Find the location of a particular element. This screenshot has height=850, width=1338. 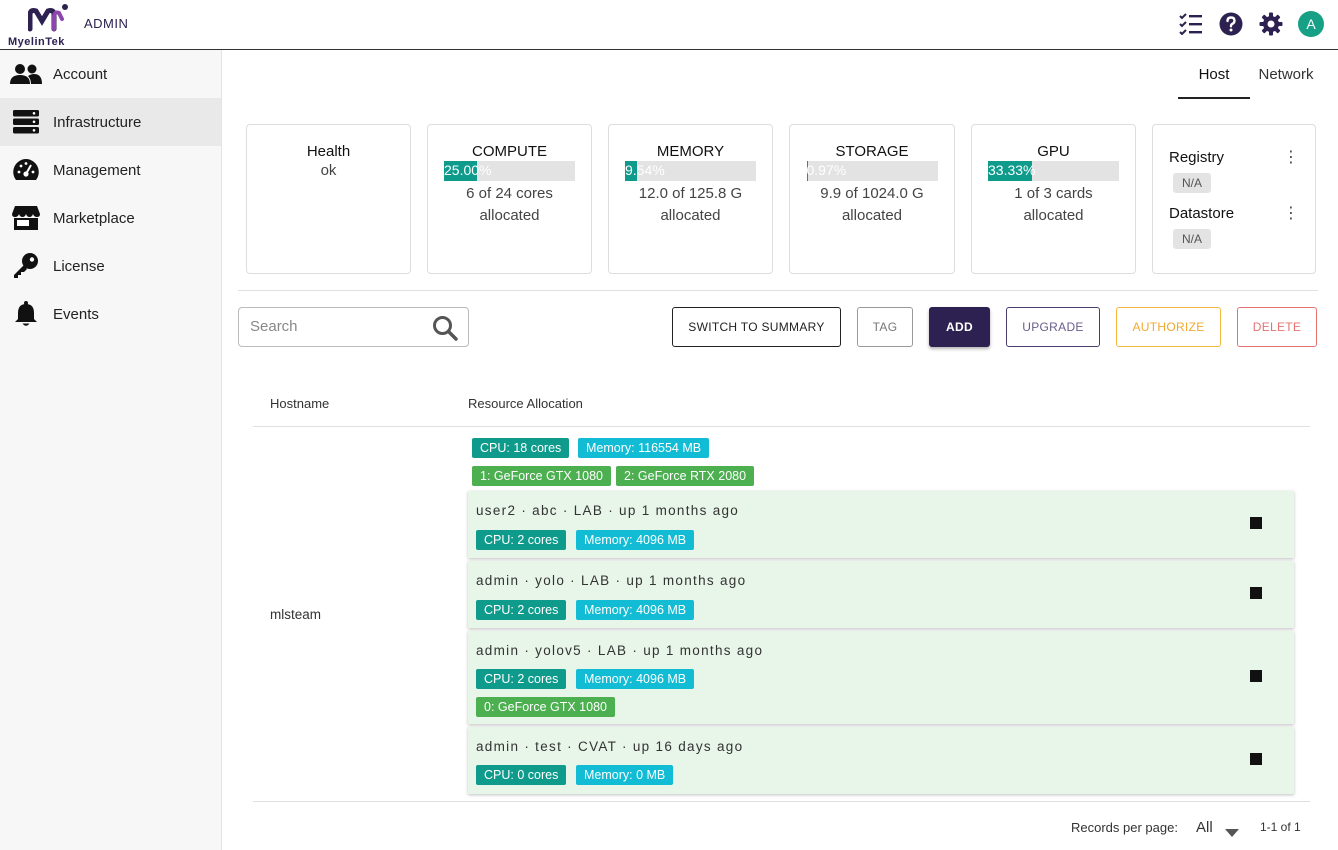

sidebar-item-label: Infrastructure is located at coordinates (97, 122).